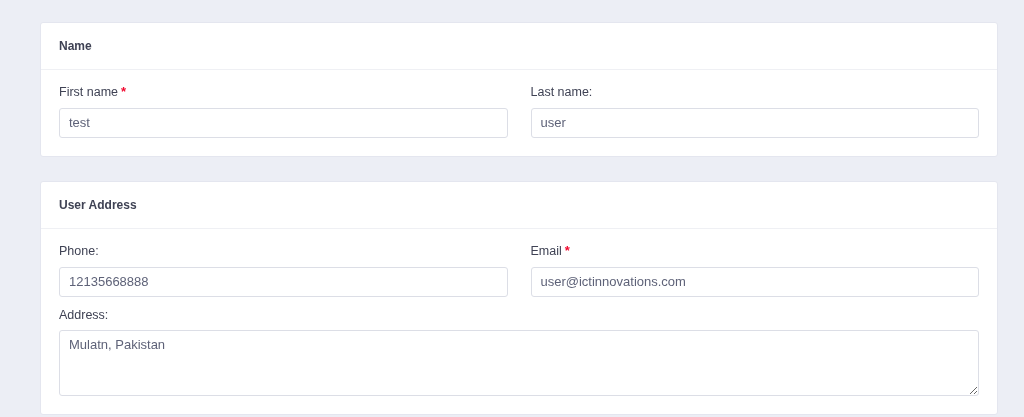 Image resolution: width=1024 pixels, height=417 pixels. Describe the element at coordinates (546, 251) in the screenshot. I see `field-label: Email` at that location.